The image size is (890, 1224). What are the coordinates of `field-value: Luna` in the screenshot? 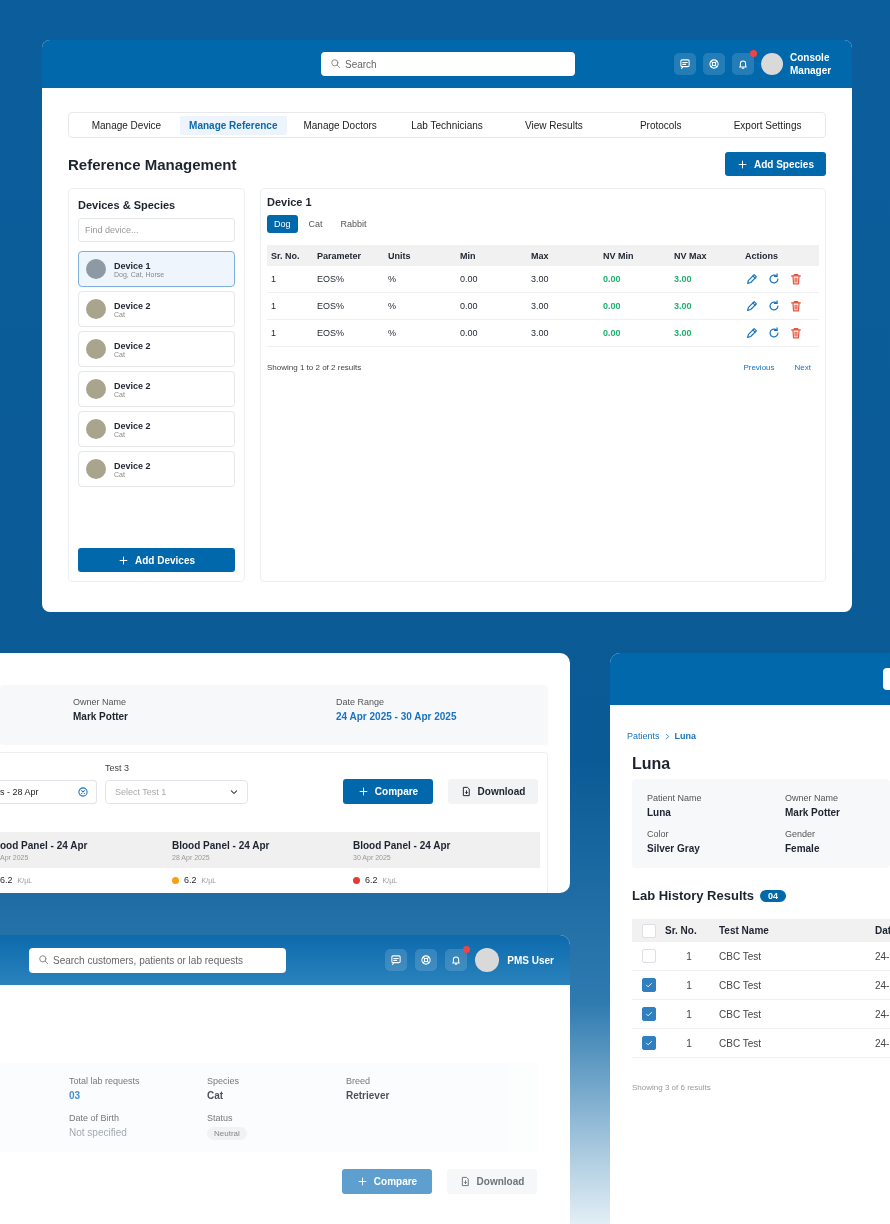 It's located at (659, 812).